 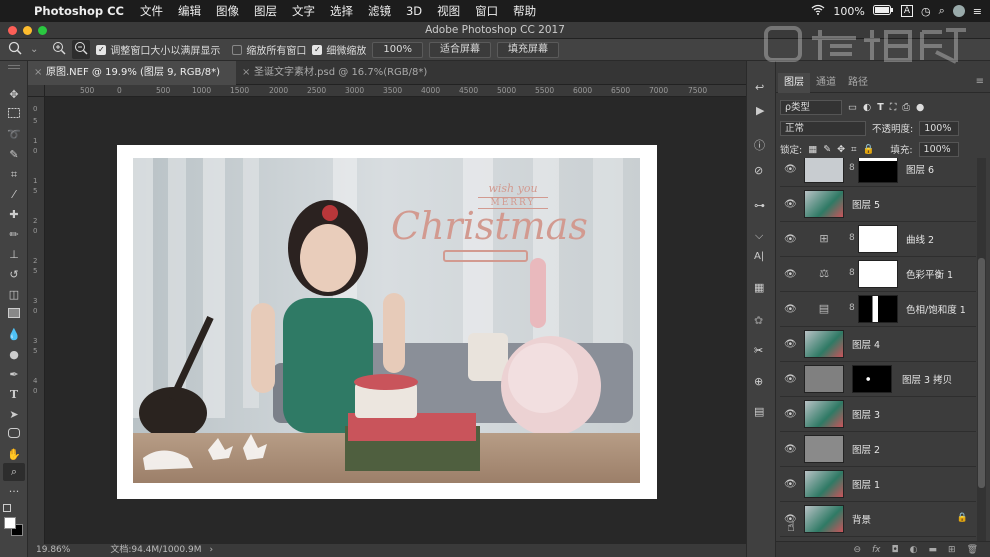 I want to click on blur-tool-icon: 💧, so click(x=14, y=335).